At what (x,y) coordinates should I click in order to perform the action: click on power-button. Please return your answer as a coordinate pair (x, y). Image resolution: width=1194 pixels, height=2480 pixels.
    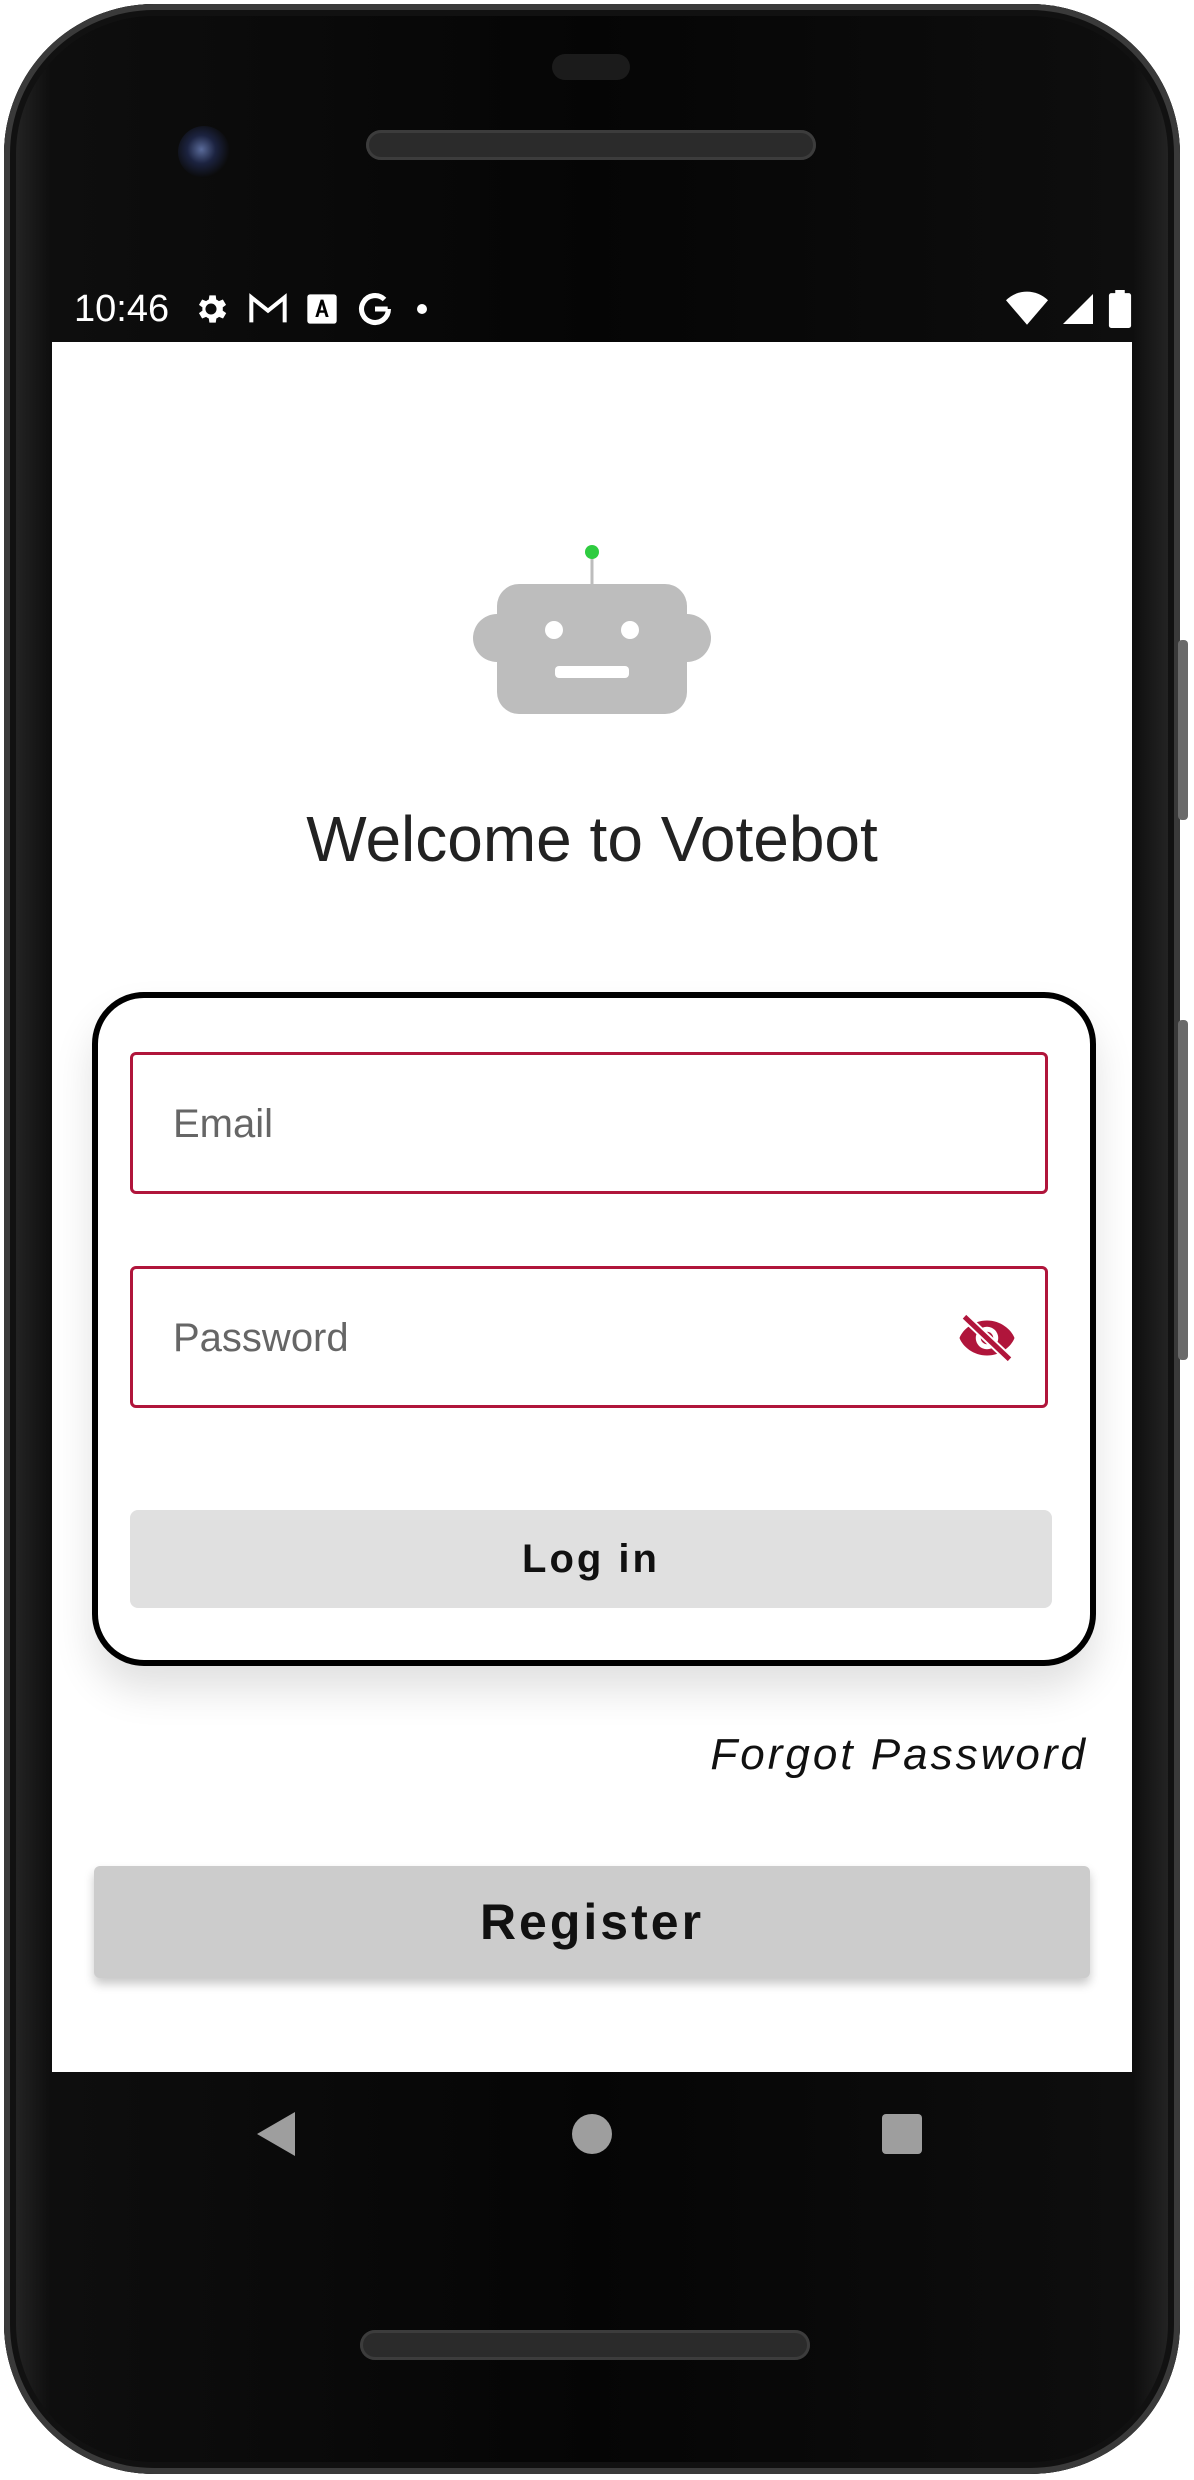
    Looking at the image, I should click on (1183, 730).